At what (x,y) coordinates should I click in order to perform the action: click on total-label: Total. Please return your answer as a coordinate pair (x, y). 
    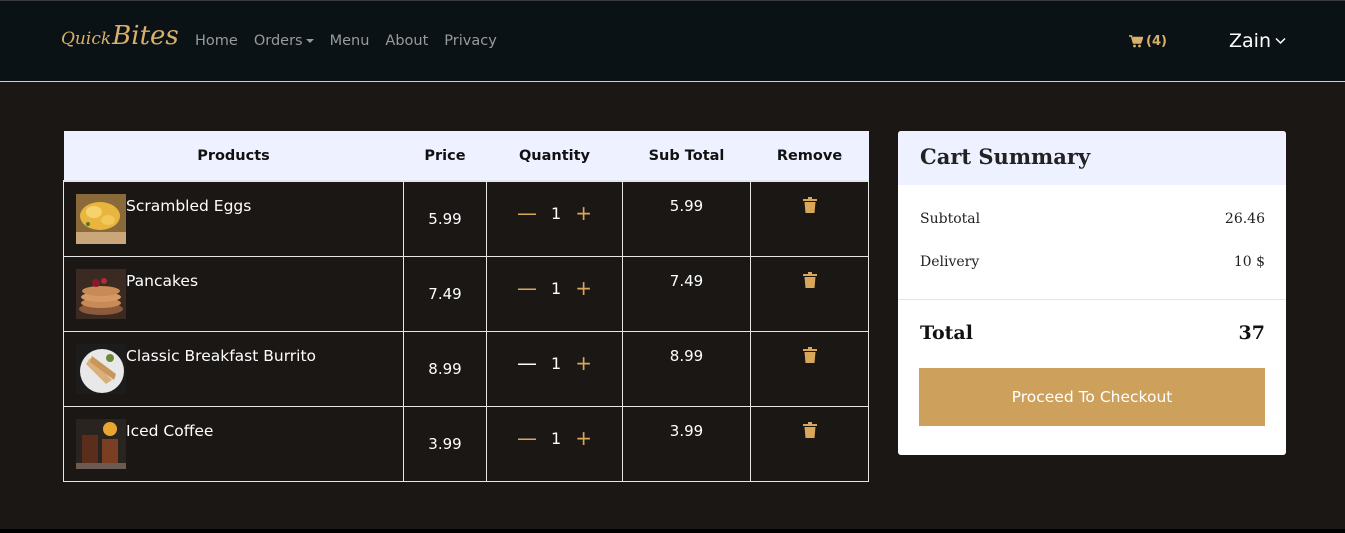
    Looking at the image, I should click on (946, 333).